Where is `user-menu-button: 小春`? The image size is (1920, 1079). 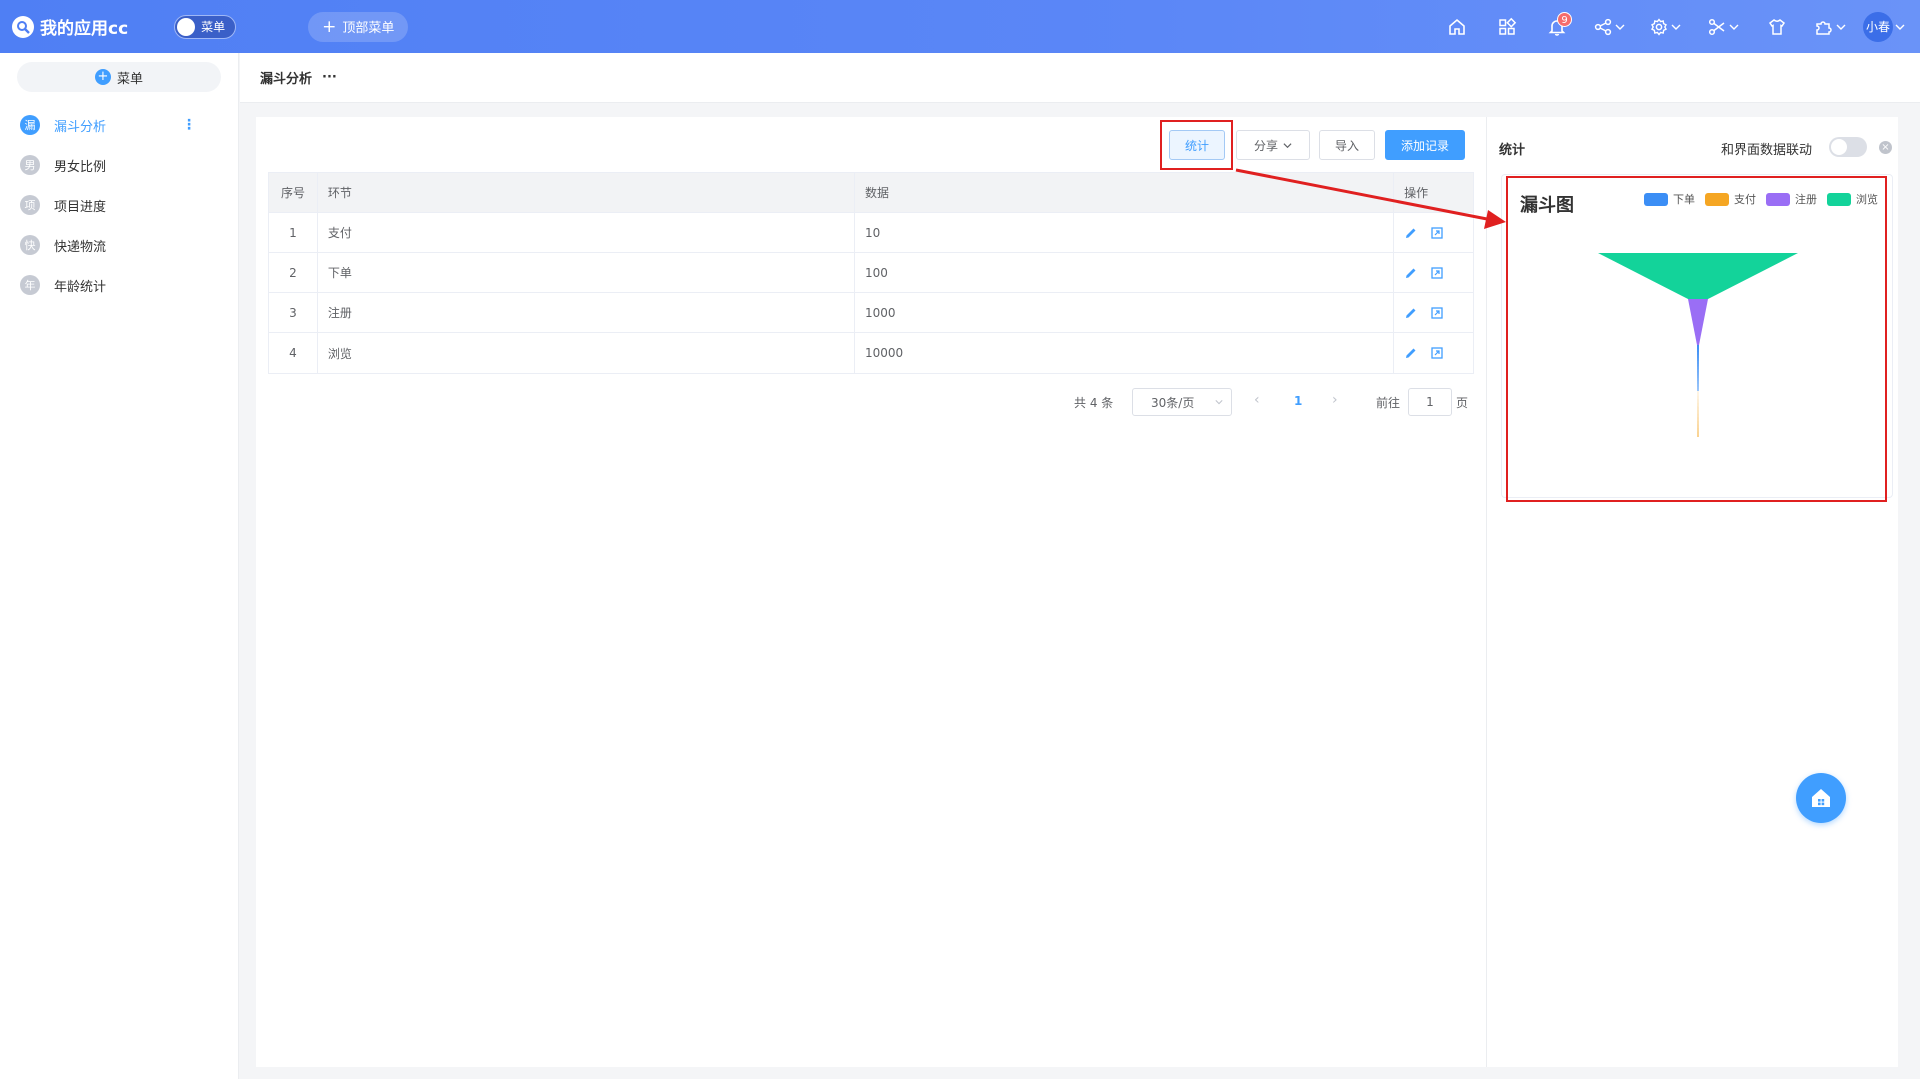
user-menu-button: 小春 is located at coordinates (1884, 26).